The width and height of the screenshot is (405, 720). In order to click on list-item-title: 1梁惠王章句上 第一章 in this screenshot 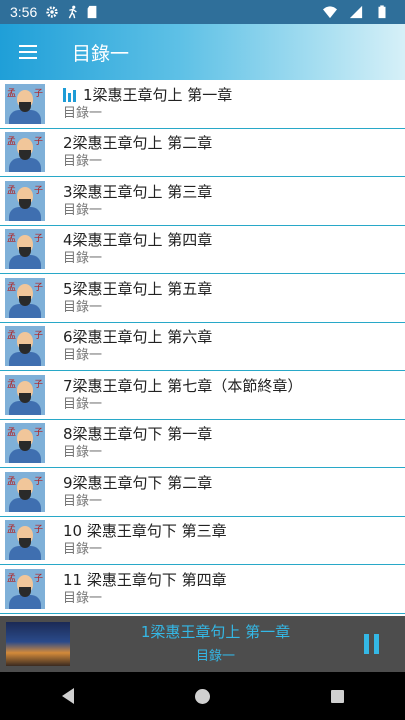, I will do `click(158, 94)`.